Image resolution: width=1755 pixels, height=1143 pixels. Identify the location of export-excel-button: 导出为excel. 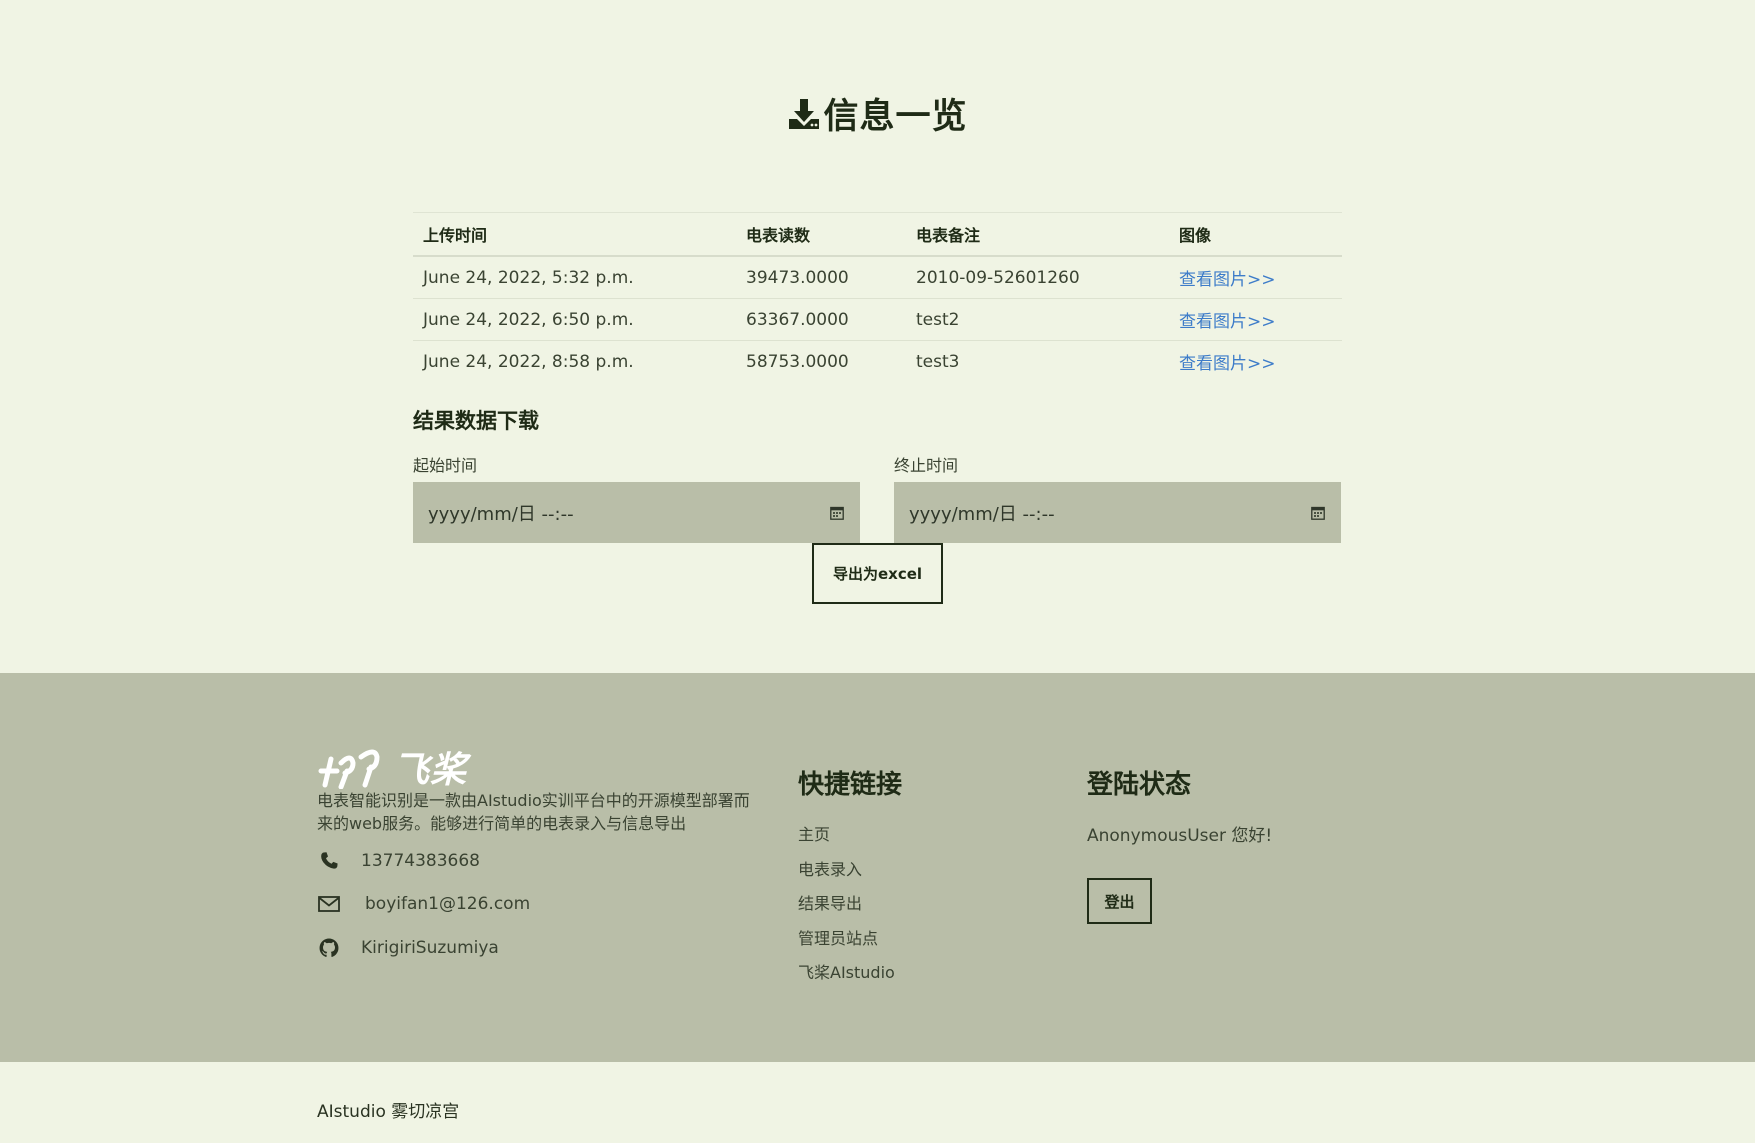
(877, 573).